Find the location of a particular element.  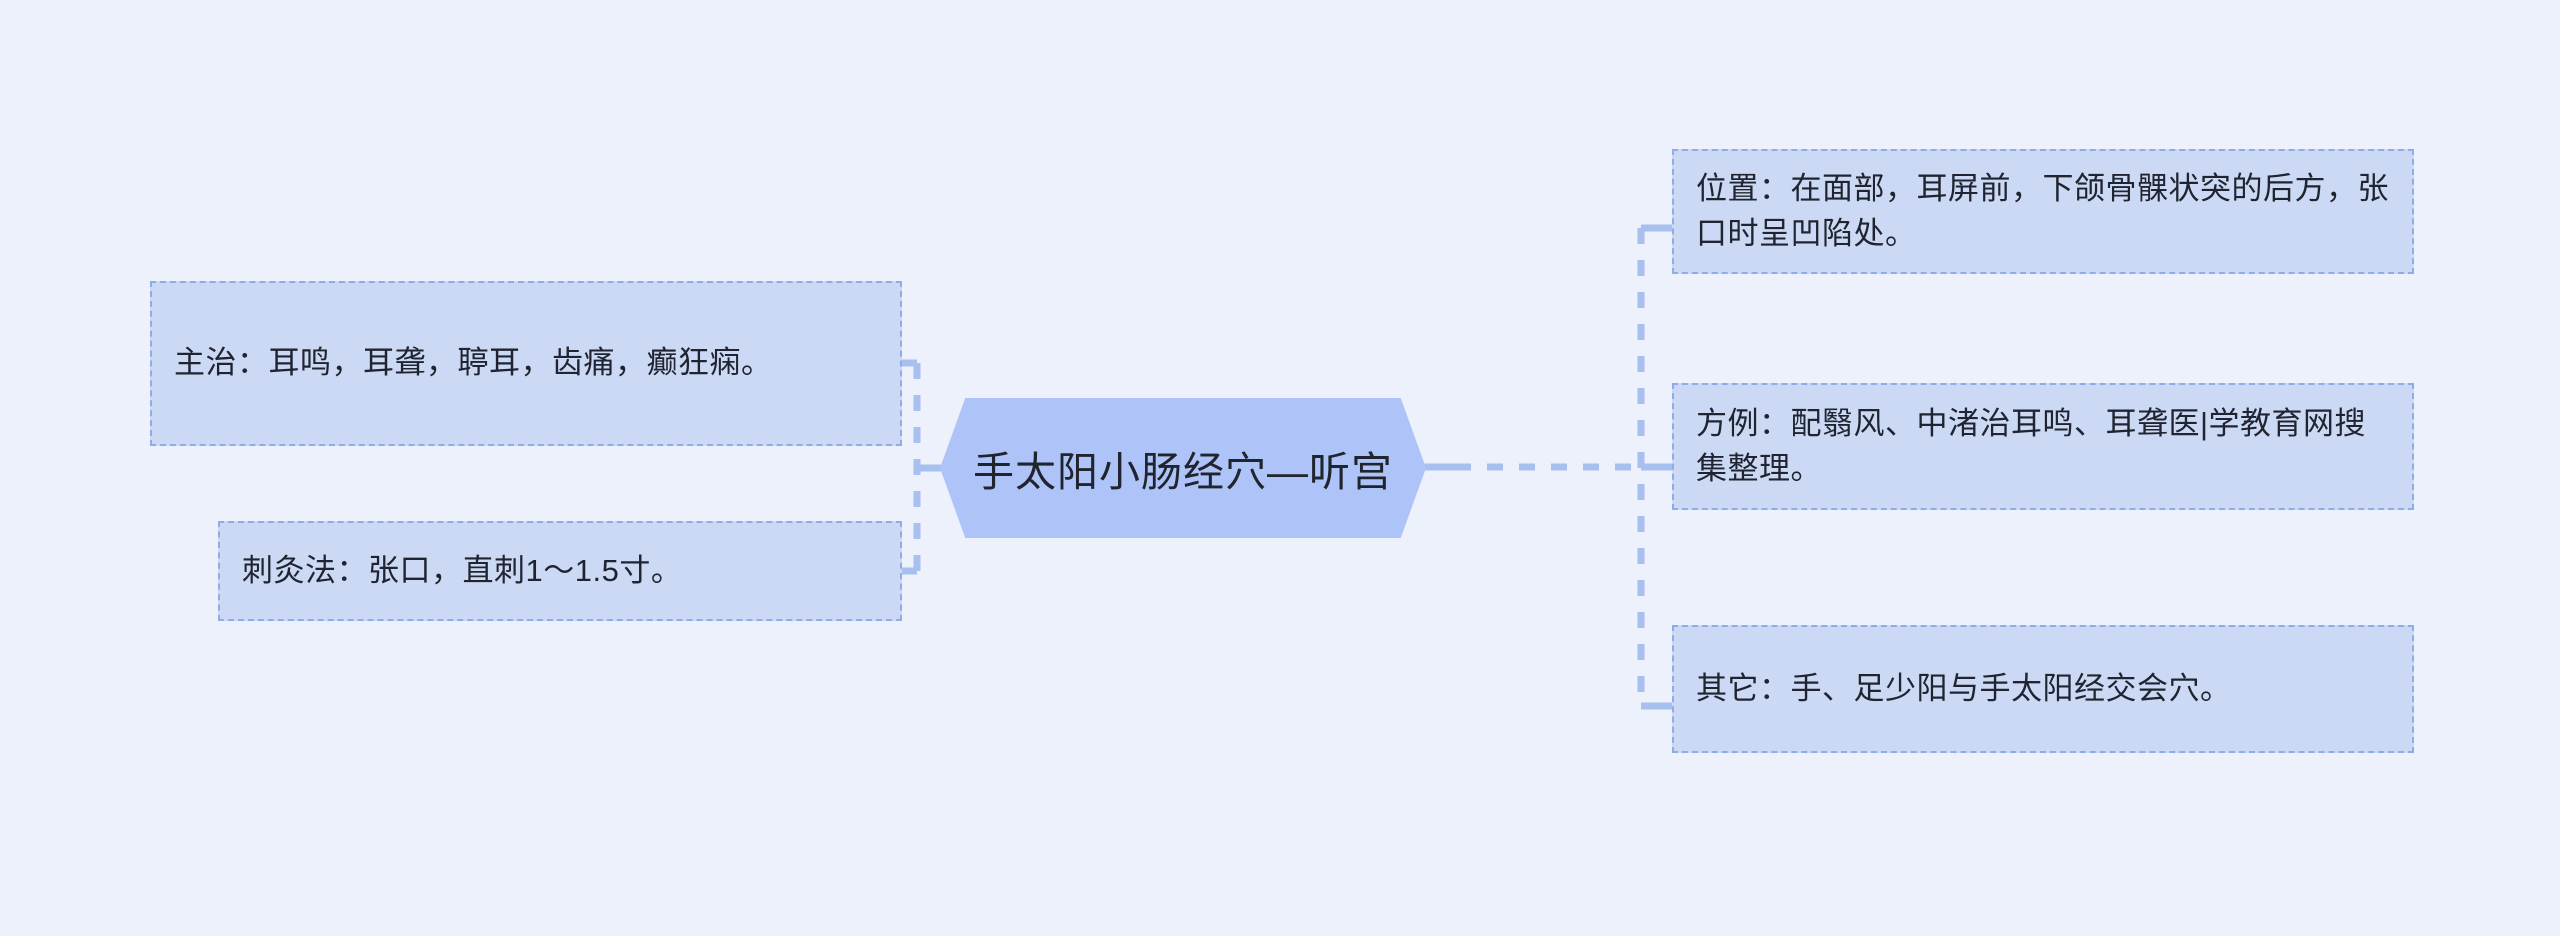

central-node-title: 手太阳小肠经穴—听宫 is located at coordinates (1183, 472).